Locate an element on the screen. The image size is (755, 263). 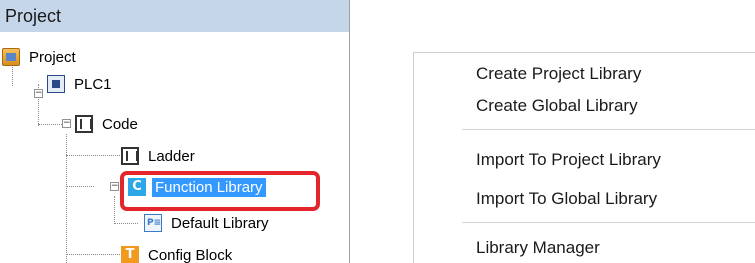
tree-item-label: Project is located at coordinates (52, 57).